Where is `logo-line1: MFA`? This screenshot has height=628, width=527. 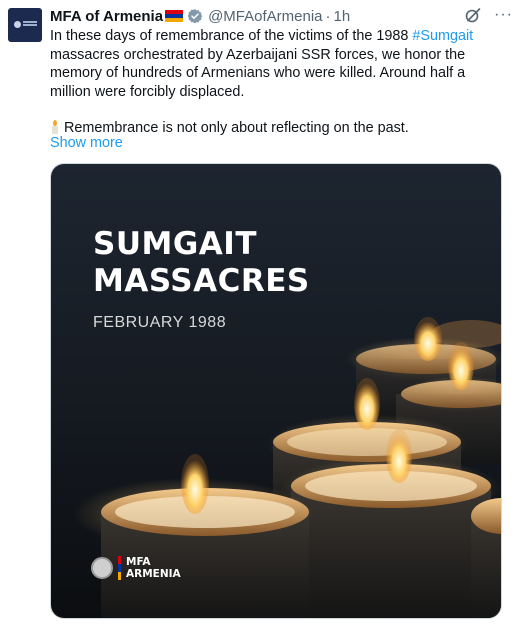 logo-line1: MFA is located at coordinates (138, 562).